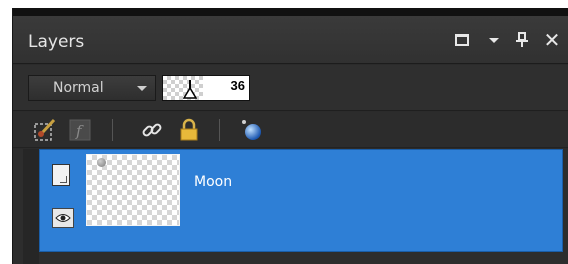 This screenshot has height=264, width=568. Describe the element at coordinates (552, 40) in the screenshot. I see `close-icon: ✕` at that location.